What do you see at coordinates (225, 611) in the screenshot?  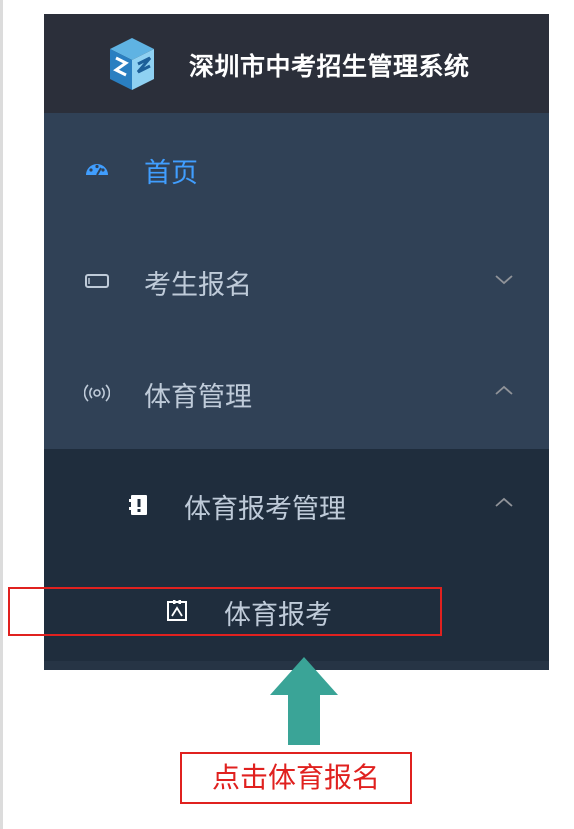 I see `highlight-box` at bounding box center [225, 611].